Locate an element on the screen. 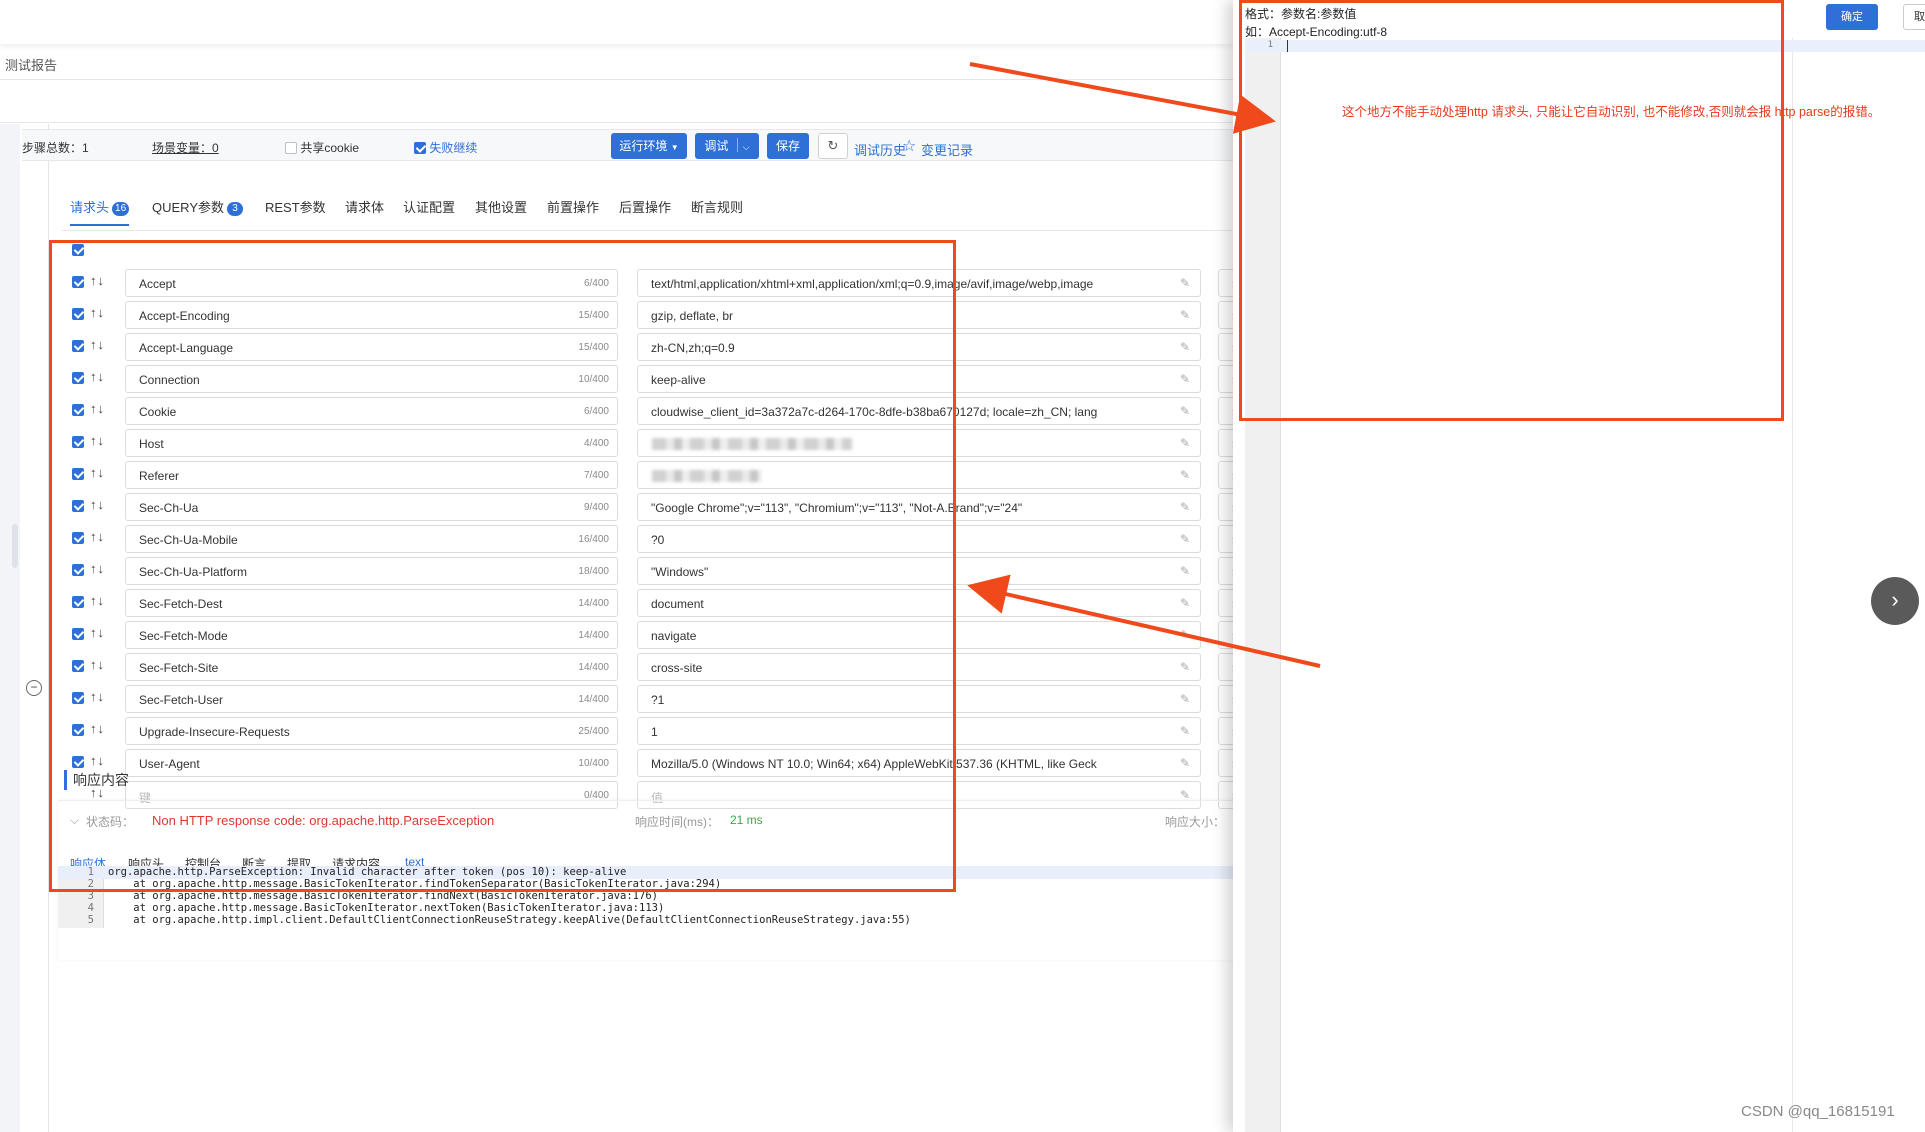 The height and width of the screenshot is (1132, 1925). chevron-right-icon: › is located at coordinates (1895, 599).